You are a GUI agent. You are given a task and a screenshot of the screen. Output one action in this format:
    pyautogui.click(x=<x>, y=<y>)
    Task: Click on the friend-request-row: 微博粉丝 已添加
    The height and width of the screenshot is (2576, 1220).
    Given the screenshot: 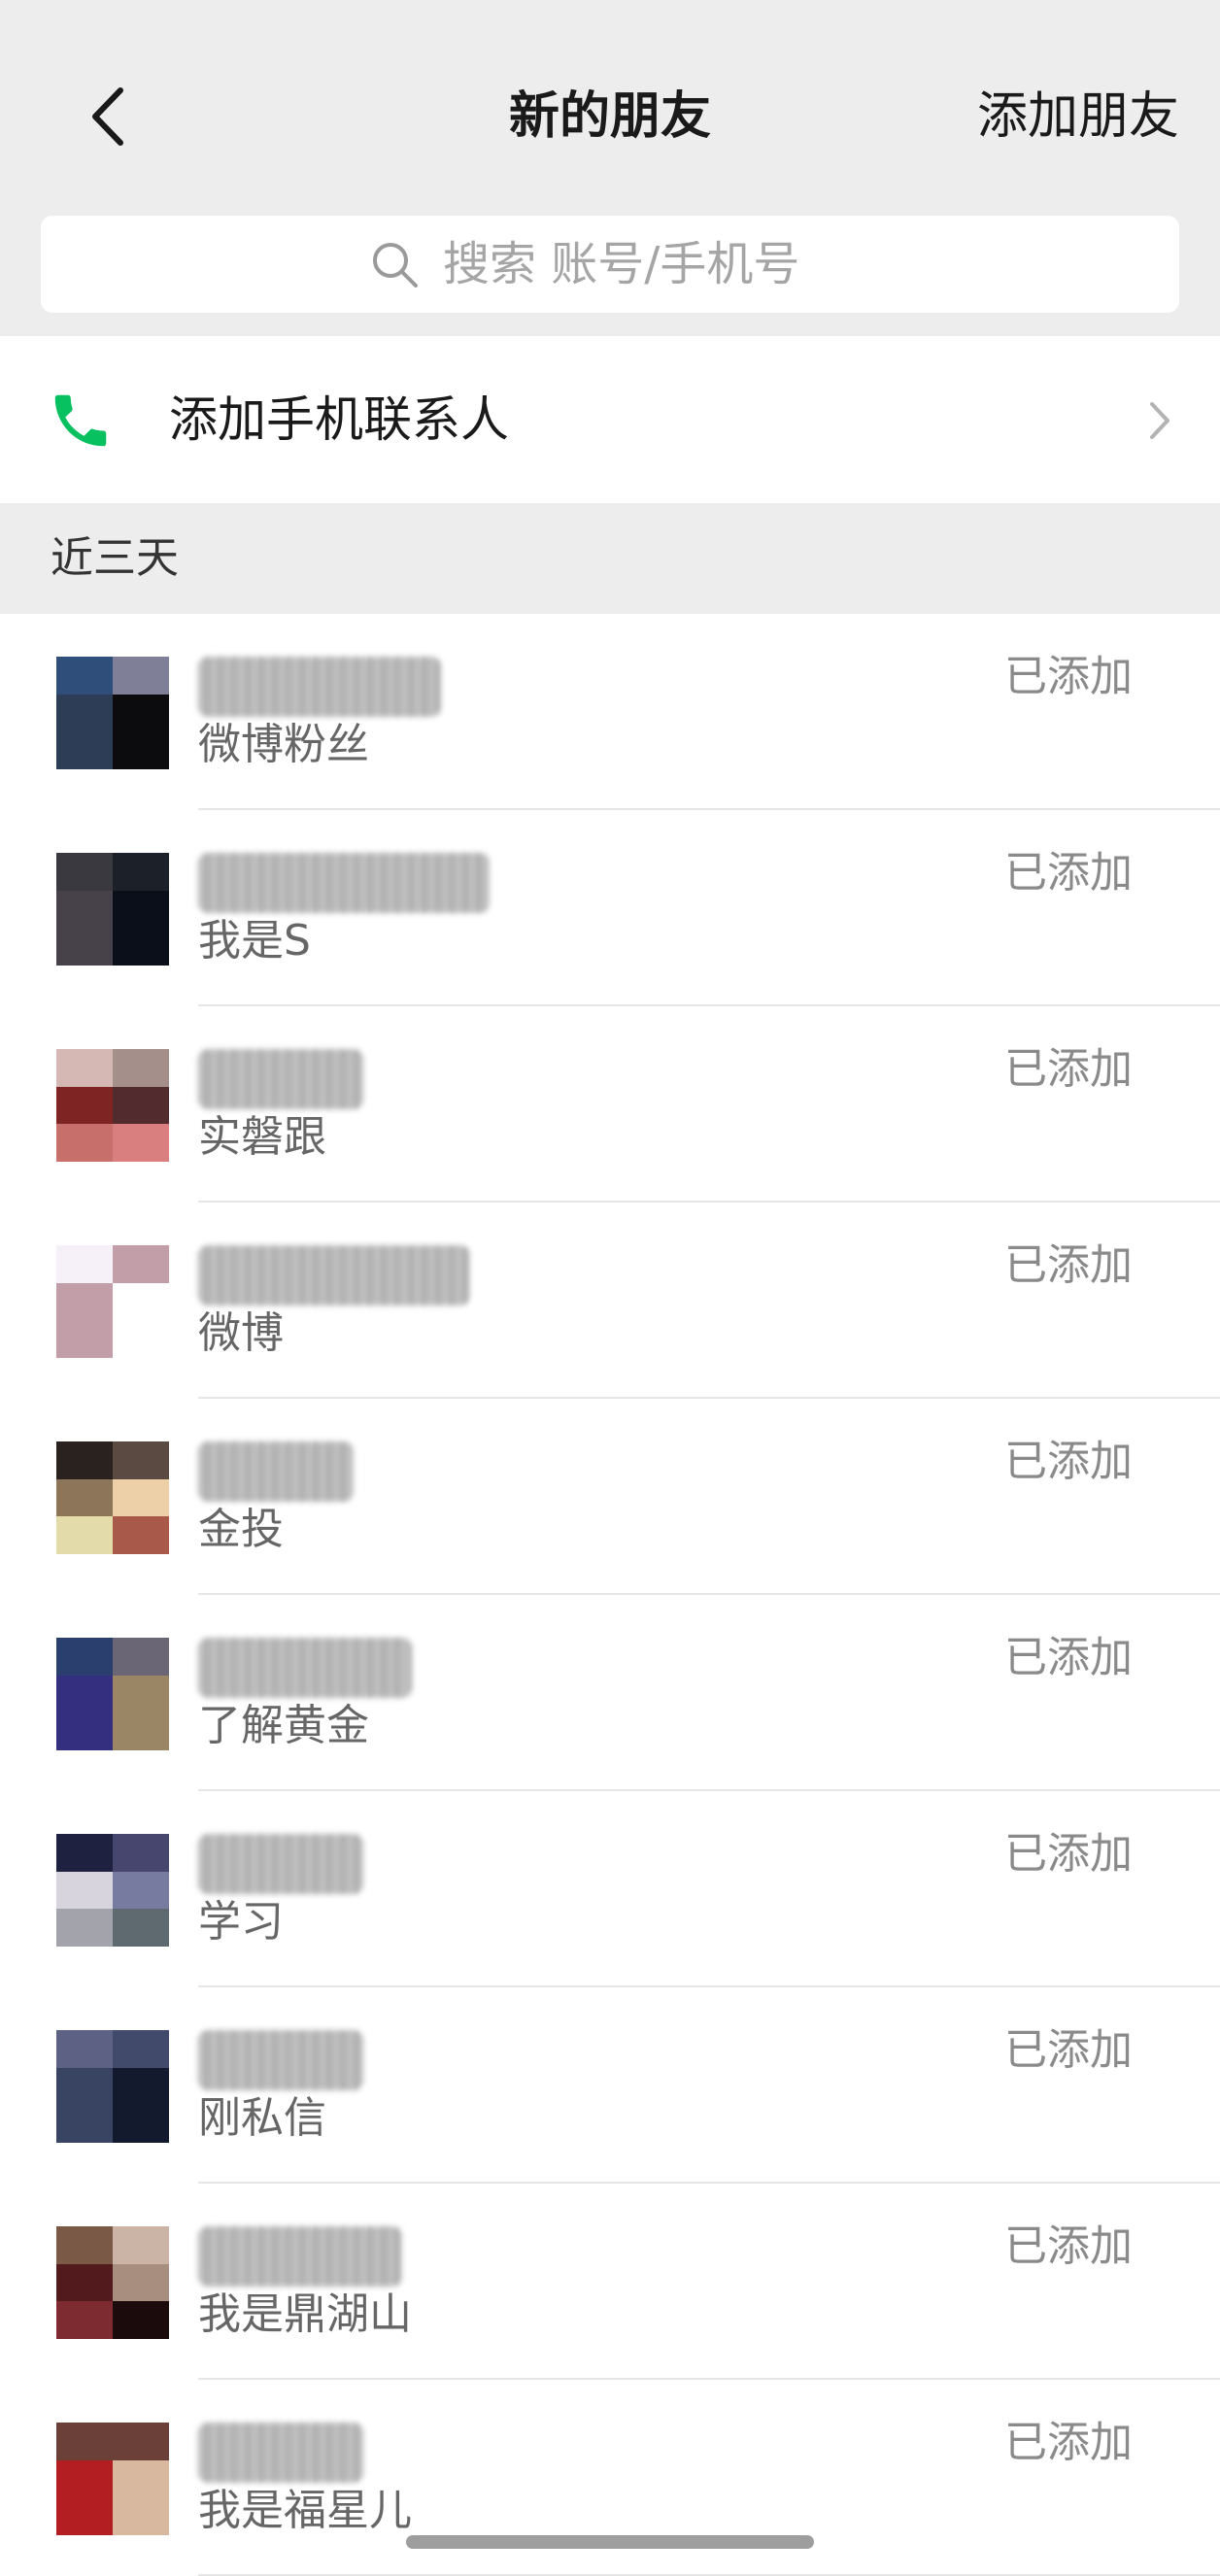 What is the action you would take?
    pyautogui.click(x=610, y=712)
    